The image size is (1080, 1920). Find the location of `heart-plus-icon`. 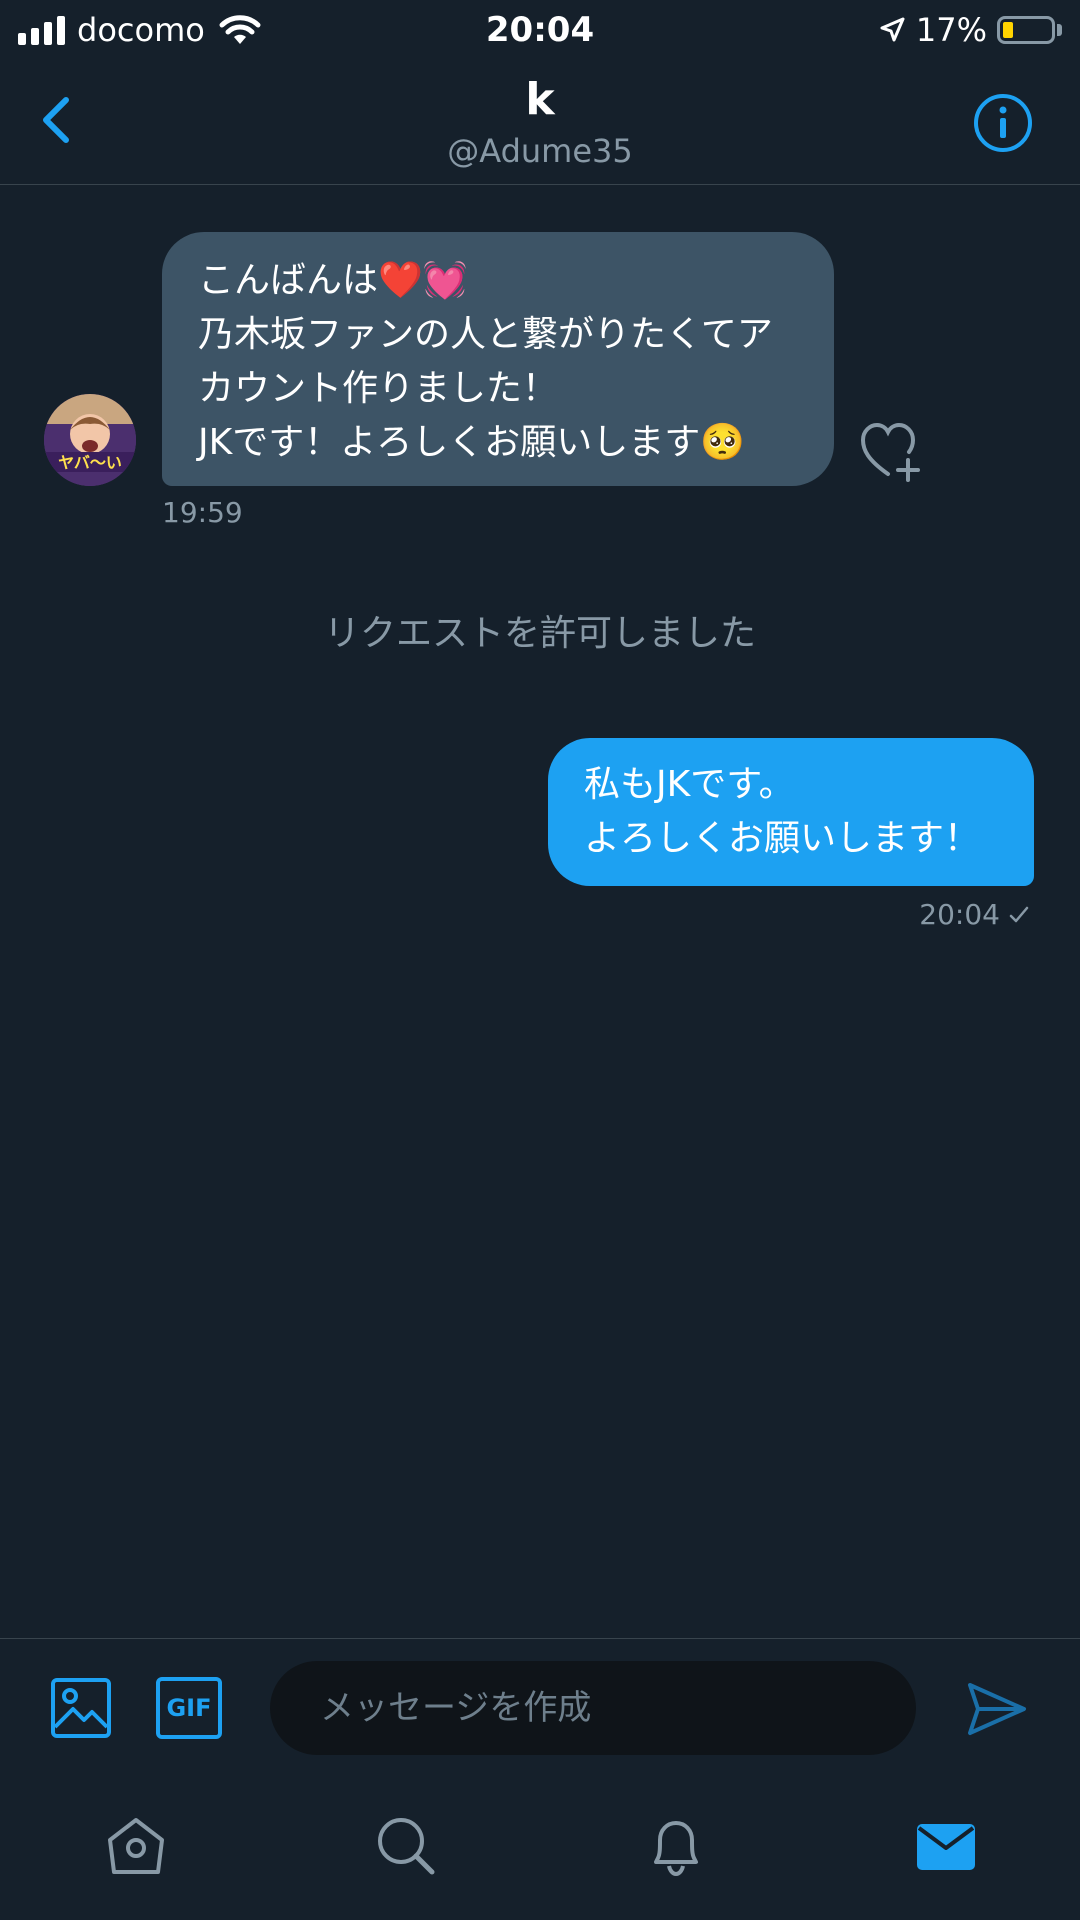

heart-plus-icon is located at coordinates (890, 452).